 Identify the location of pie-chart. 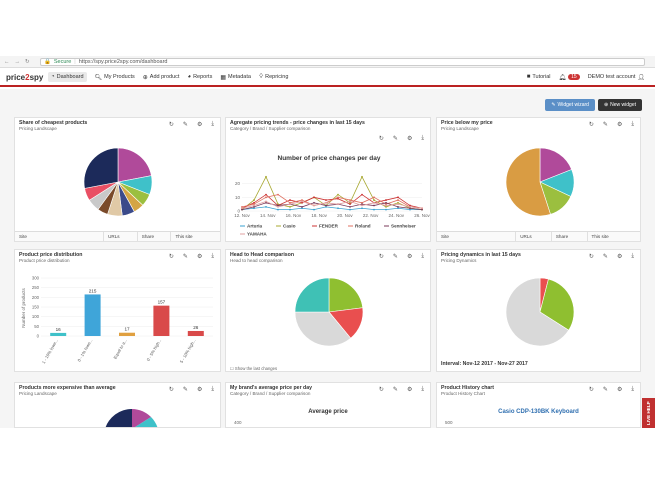
(540, 182).